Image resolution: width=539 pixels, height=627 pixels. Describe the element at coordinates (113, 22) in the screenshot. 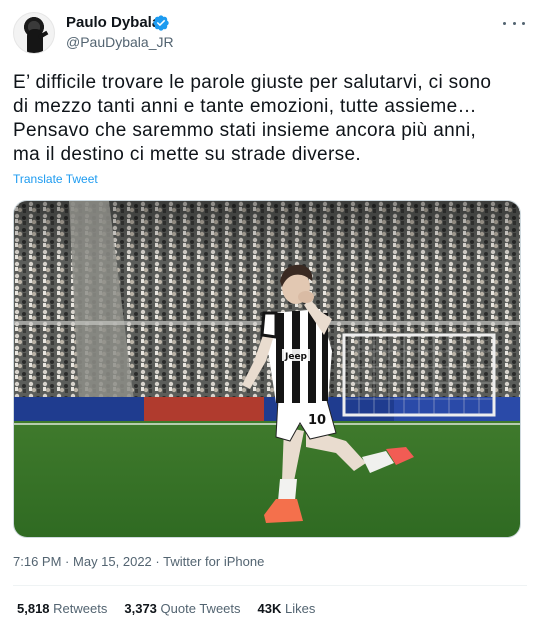

I see `author-name: Paulo Dybala` at that location.